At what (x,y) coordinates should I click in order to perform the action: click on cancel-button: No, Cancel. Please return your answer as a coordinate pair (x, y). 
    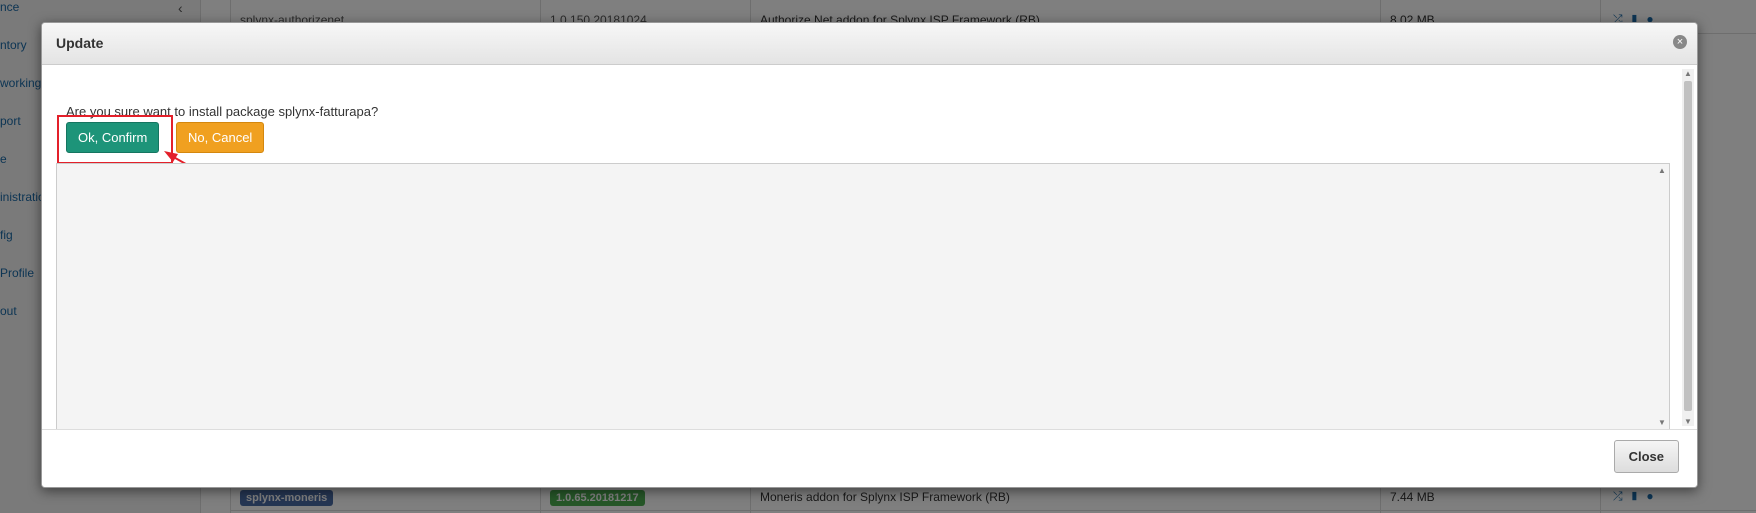
    Looking at the image, I should click on (220, 137).